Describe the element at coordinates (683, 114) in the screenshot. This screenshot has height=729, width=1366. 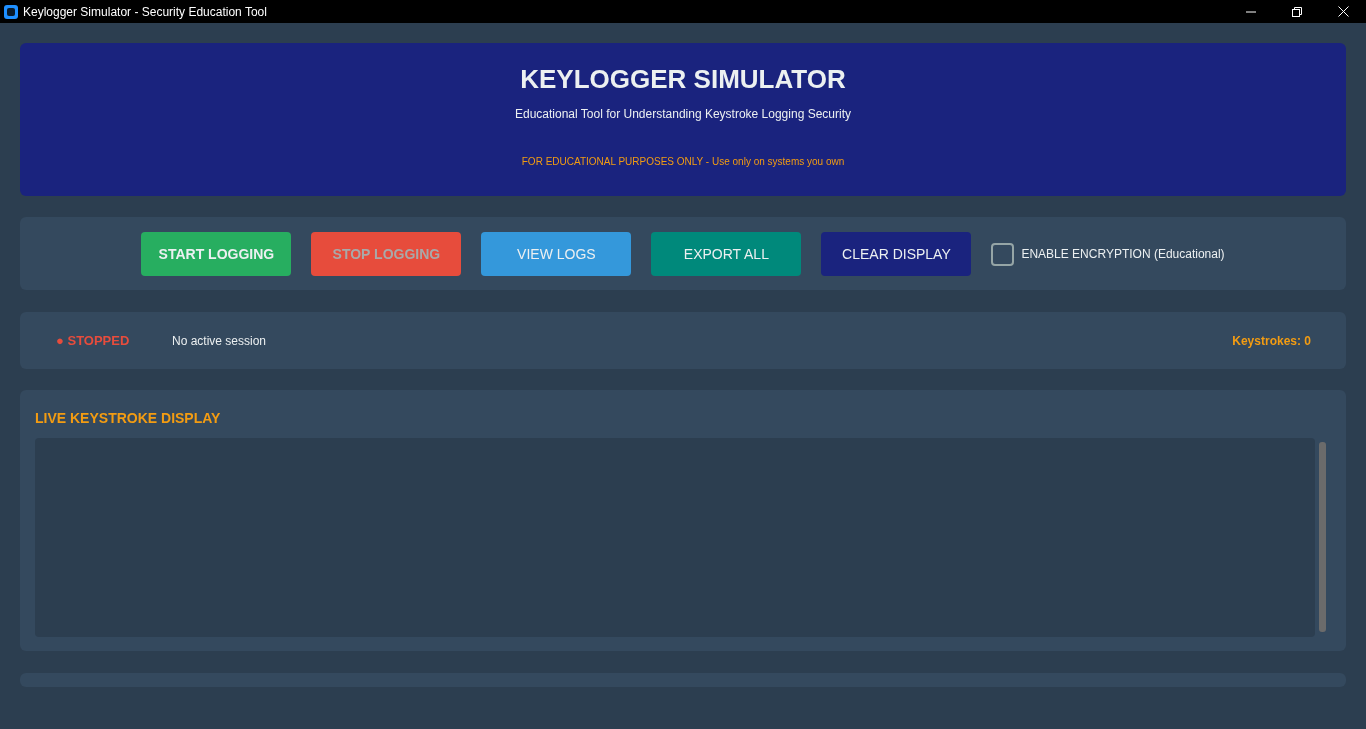
I see `app-subtitle: Educational Tool for Understanding Keystroke Logging Security` at that location.